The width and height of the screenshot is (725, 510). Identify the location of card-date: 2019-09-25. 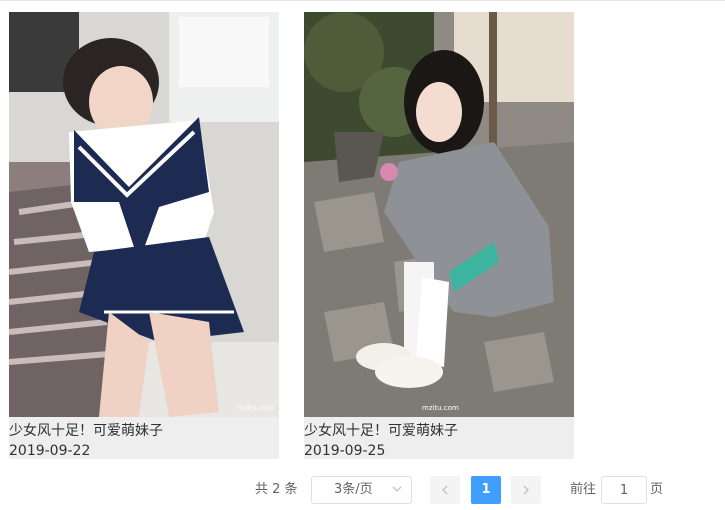
(345, 451).